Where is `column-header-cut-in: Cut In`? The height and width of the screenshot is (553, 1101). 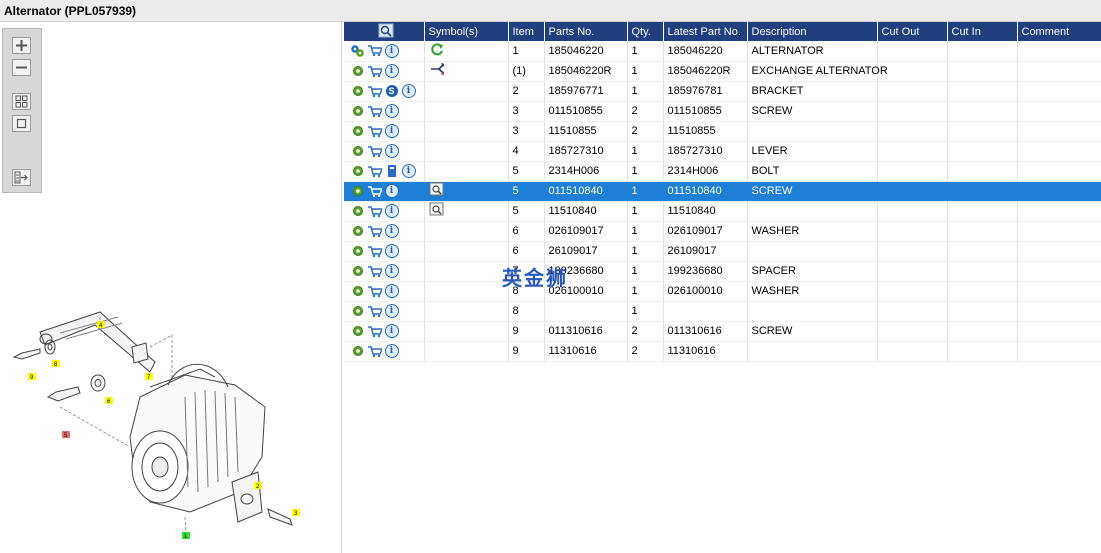 column-header-cut-in: Cut In is located at coordinates (982, 31).